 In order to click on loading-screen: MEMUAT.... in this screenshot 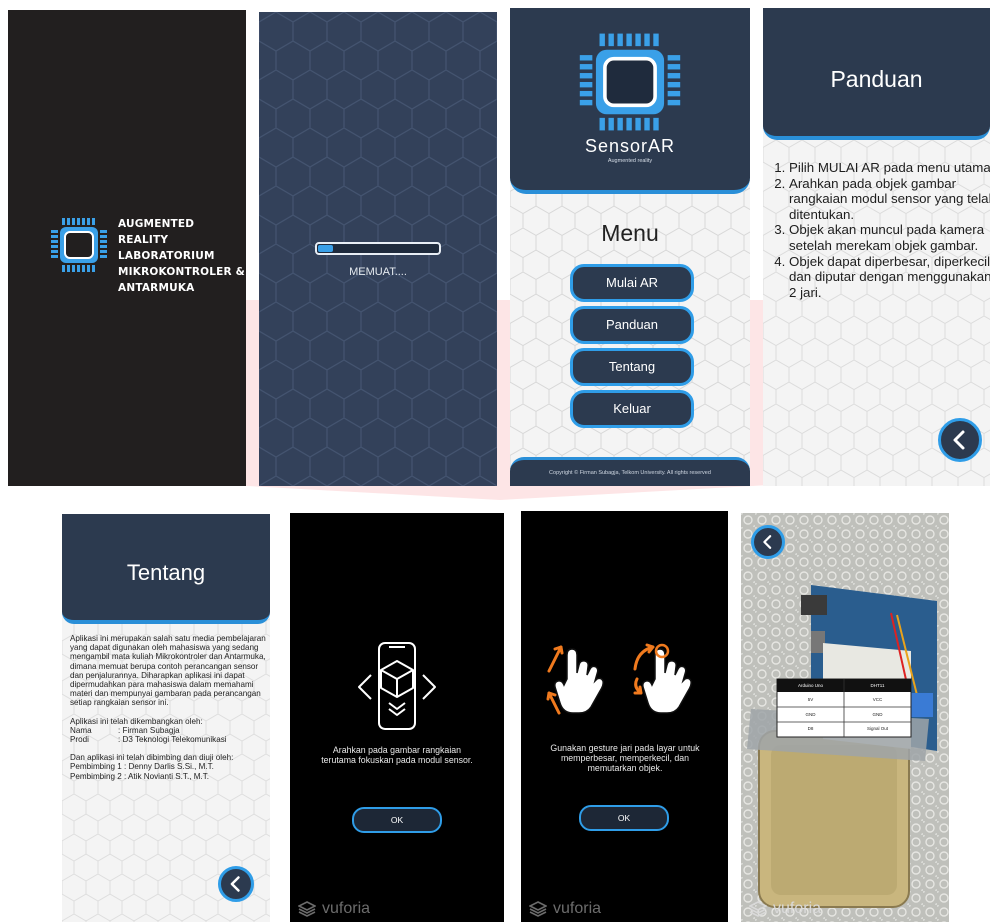, I will do `click(378, 249)`.